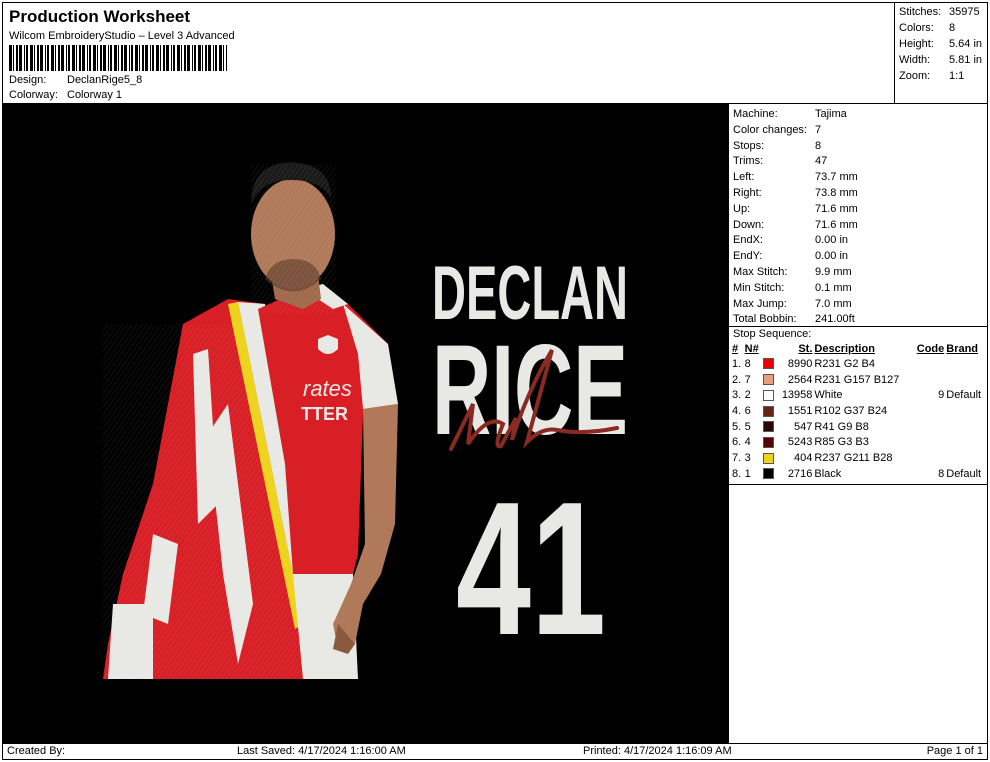 The width and height of the screenshot is (990, 762). What do you see at coordinates (36, 751) in the screenshot?
I see `created-by: Created By:` at bounding box center [36, 751].